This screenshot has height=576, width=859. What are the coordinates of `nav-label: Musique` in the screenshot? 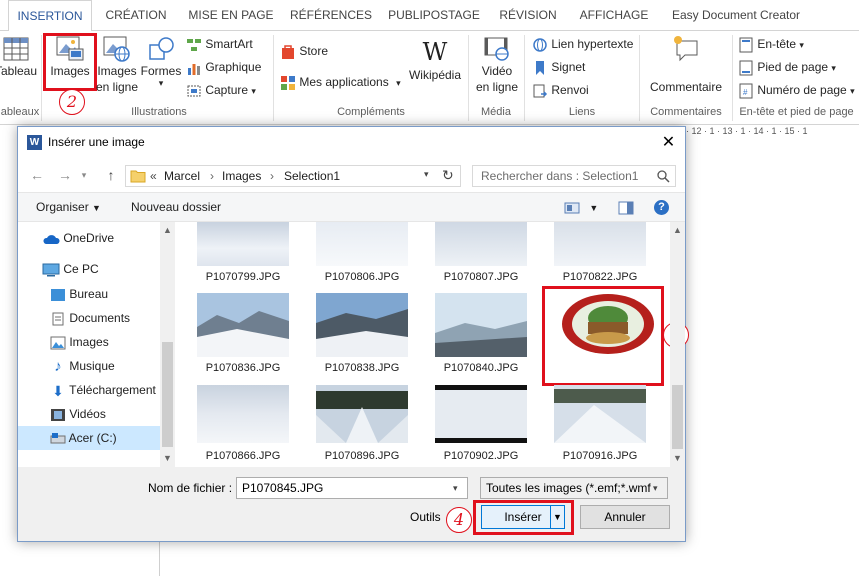 It's located at (92, 366).